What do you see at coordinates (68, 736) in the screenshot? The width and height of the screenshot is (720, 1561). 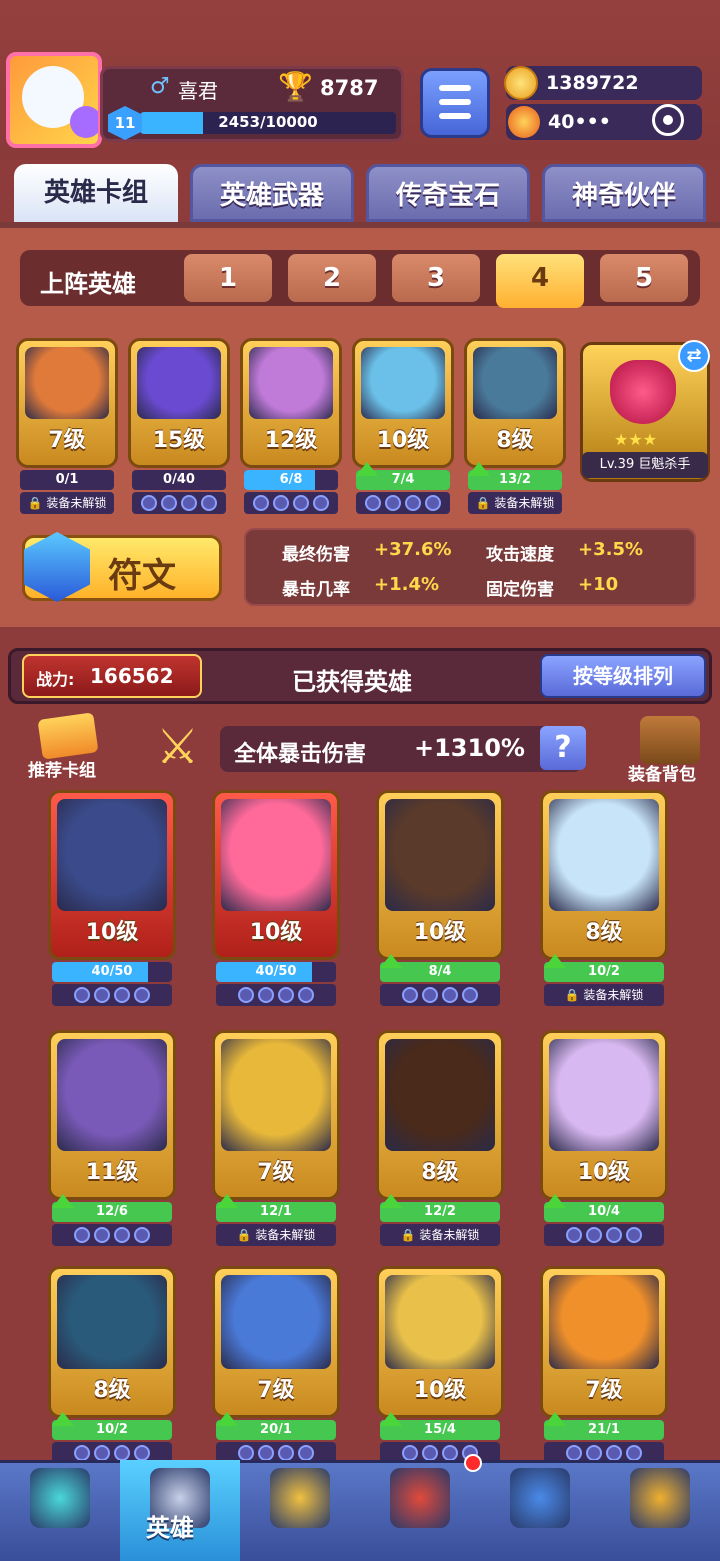 I see `recommended-deck-icon` at bounding box center [68, 736].